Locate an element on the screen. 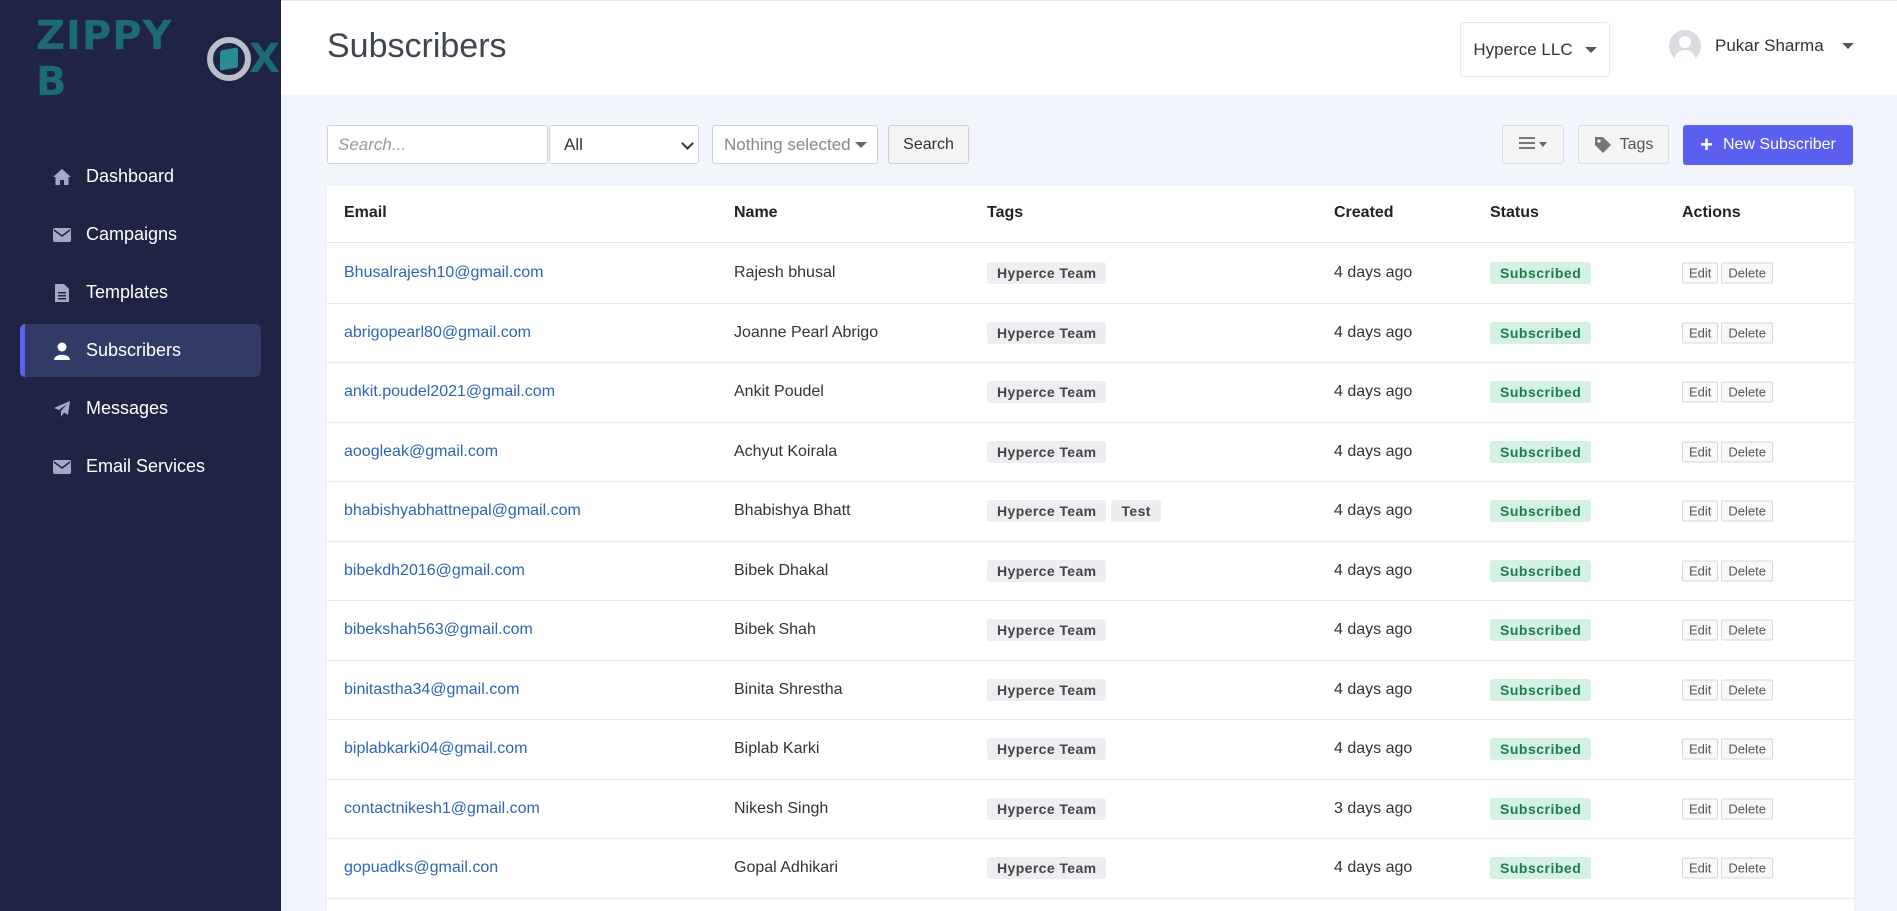 This screenshot has height=911, width=1897. tag-icon is located at coordinates (1602, 144).